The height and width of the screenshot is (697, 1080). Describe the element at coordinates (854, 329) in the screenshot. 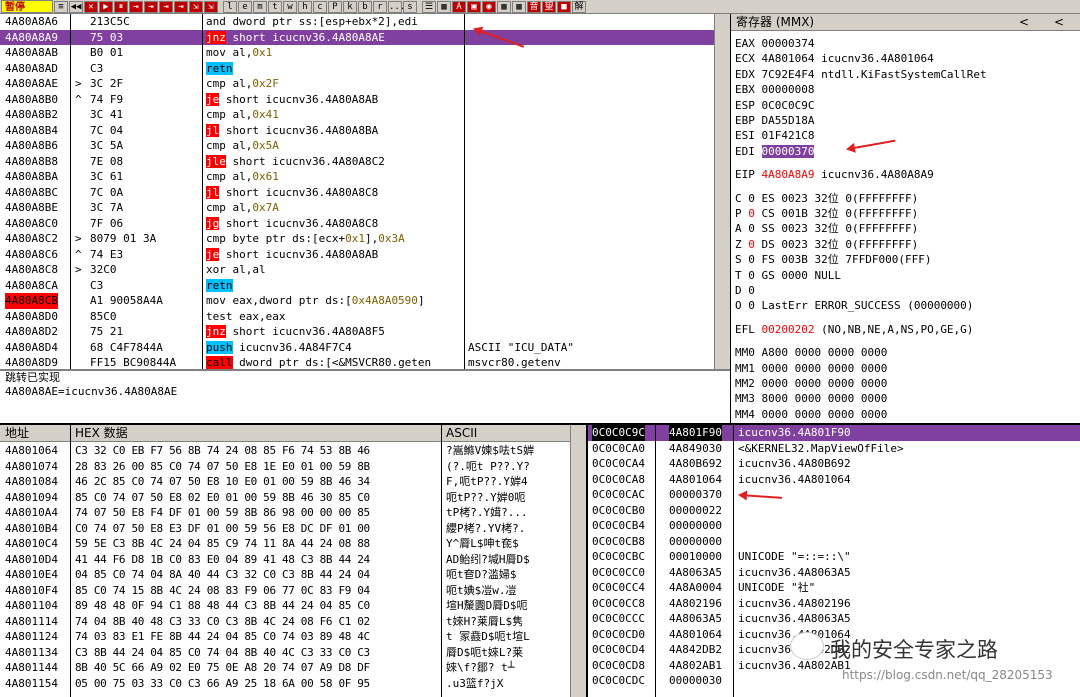

I see `register-row: EFL 00200202 (NO,NB,NE,A,NS,PO,GE,G)` at that location.